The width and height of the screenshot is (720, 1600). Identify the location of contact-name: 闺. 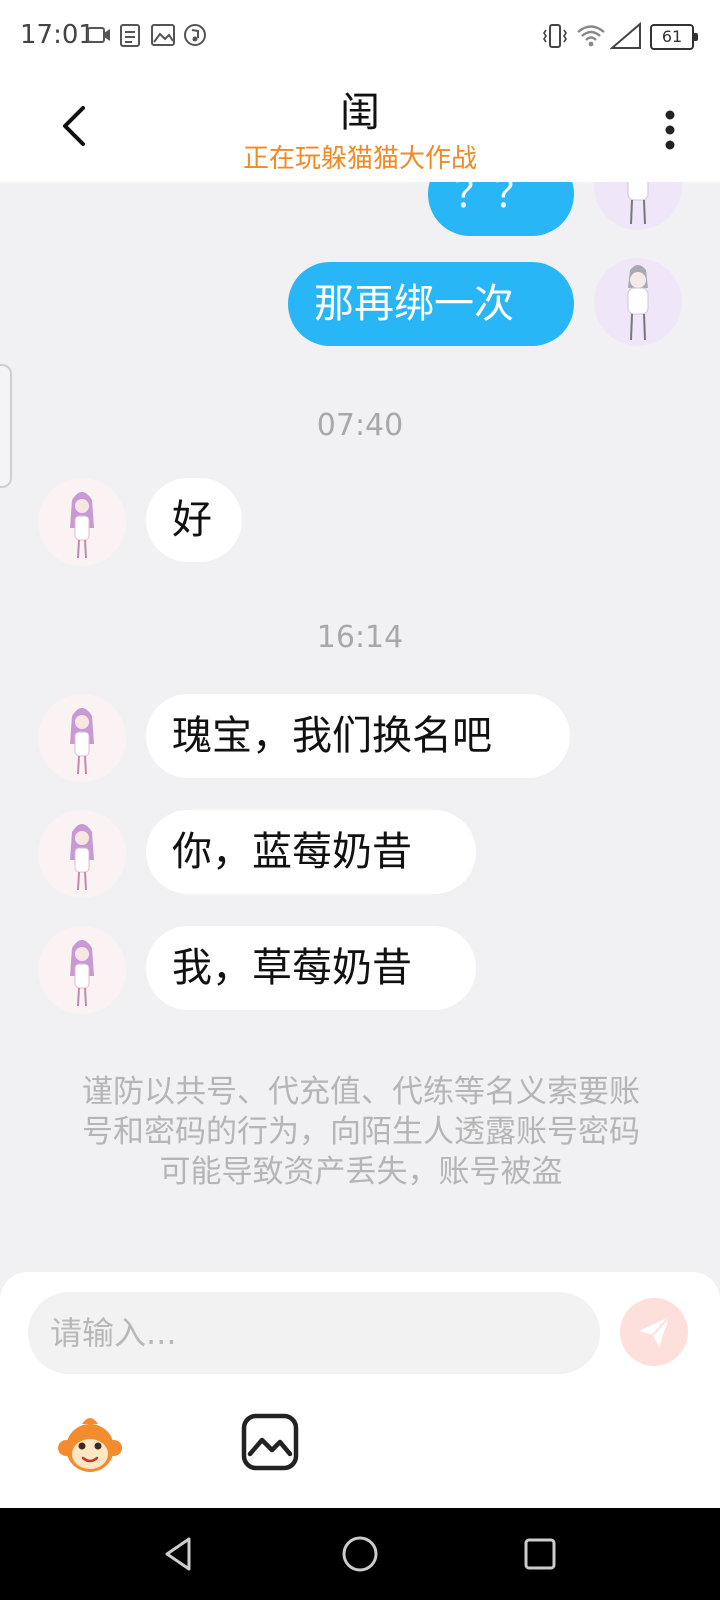
(360, 113).